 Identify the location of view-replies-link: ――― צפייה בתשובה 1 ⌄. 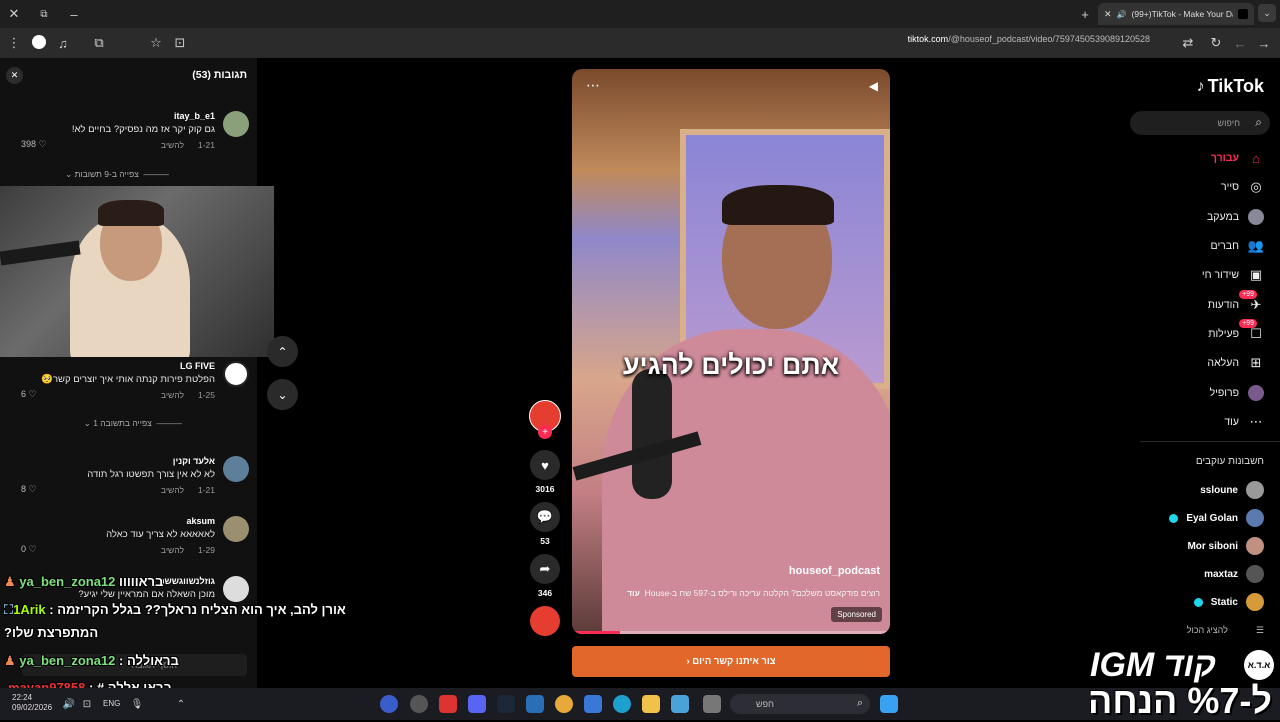
(133, 423).